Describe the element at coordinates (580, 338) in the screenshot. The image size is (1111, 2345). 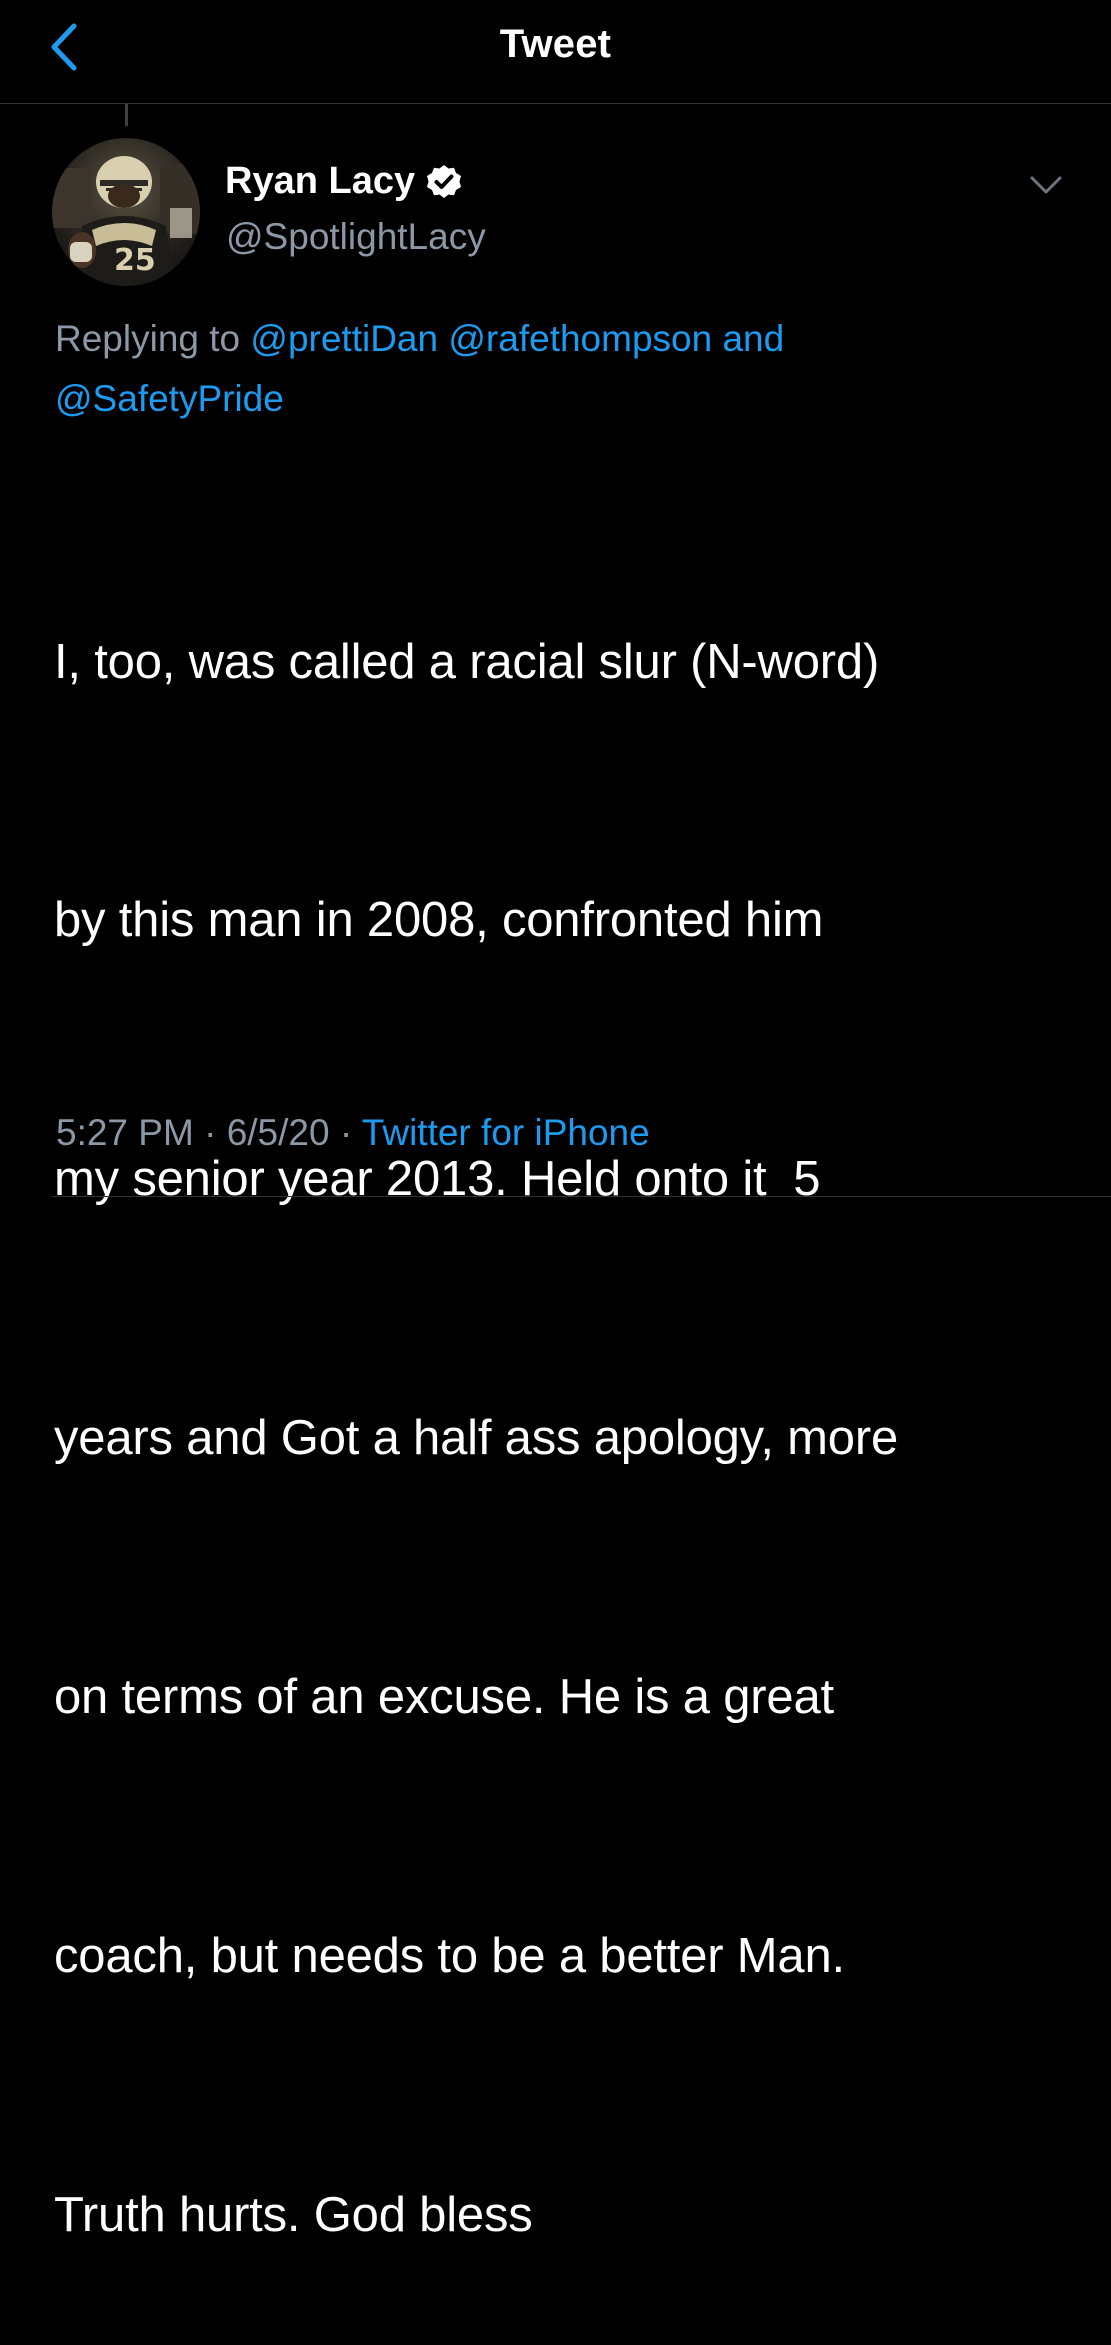
I see `mention-link: @rafethompson` at that location.